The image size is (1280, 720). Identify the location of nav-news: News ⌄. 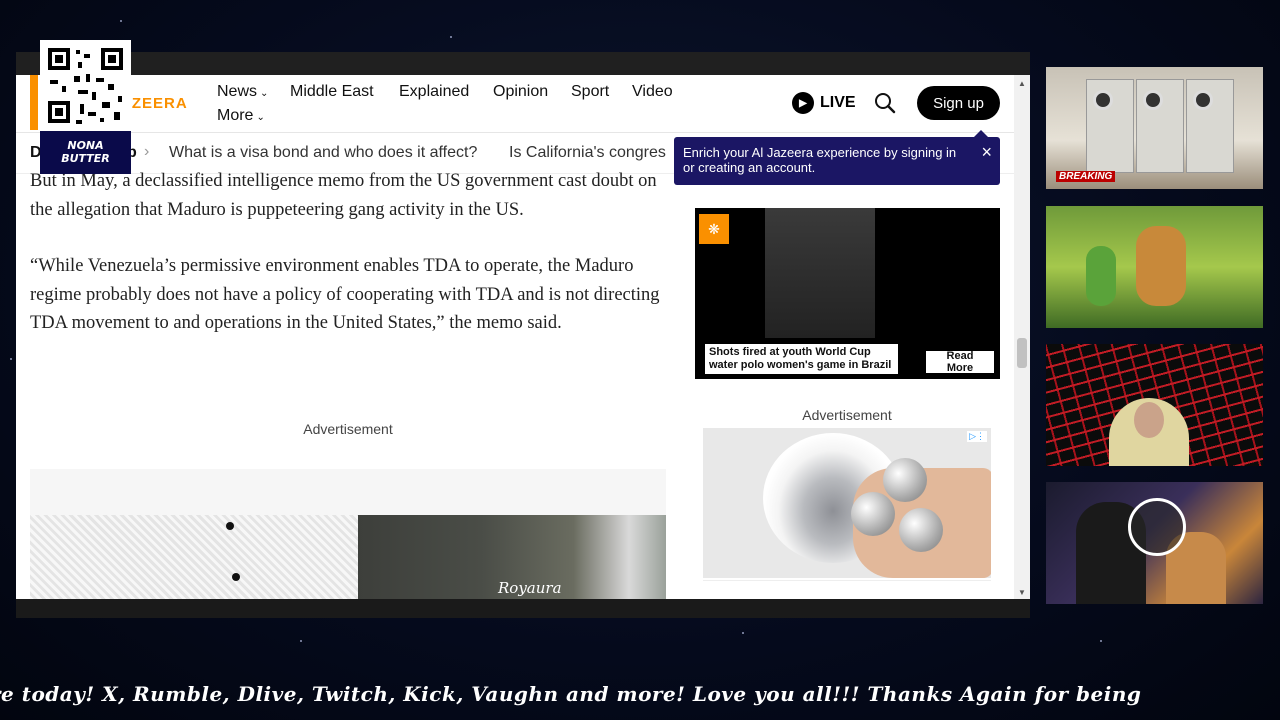
(242, 92).